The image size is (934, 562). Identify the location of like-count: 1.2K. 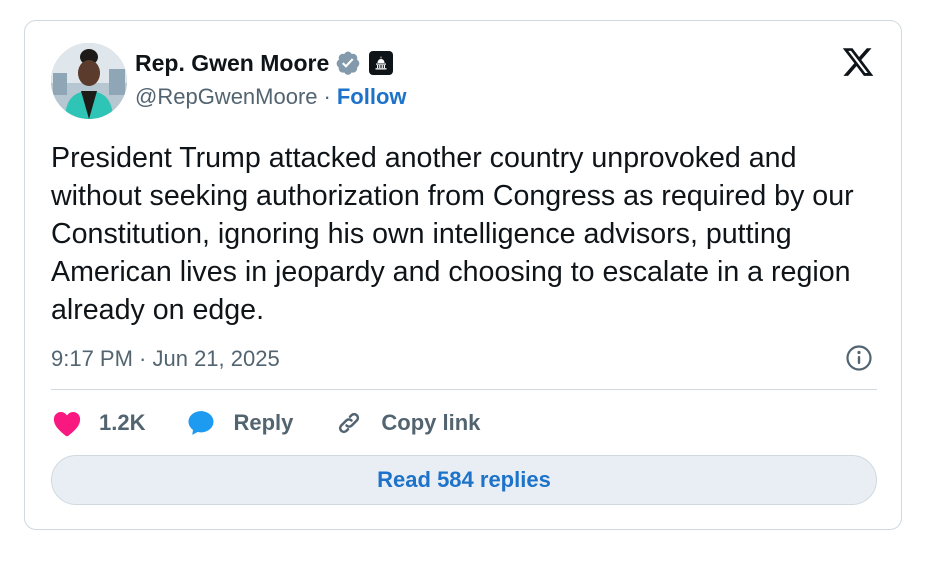
(122, 422).